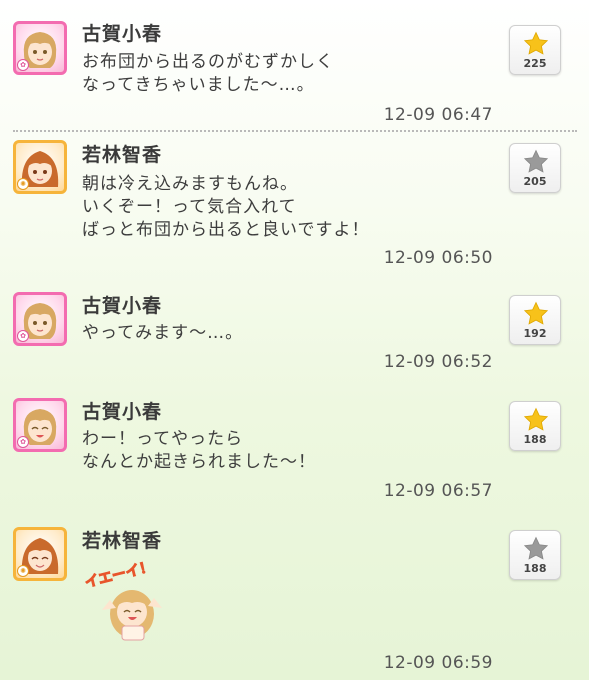  I want to click on like-button: 192, so click(535, 320).